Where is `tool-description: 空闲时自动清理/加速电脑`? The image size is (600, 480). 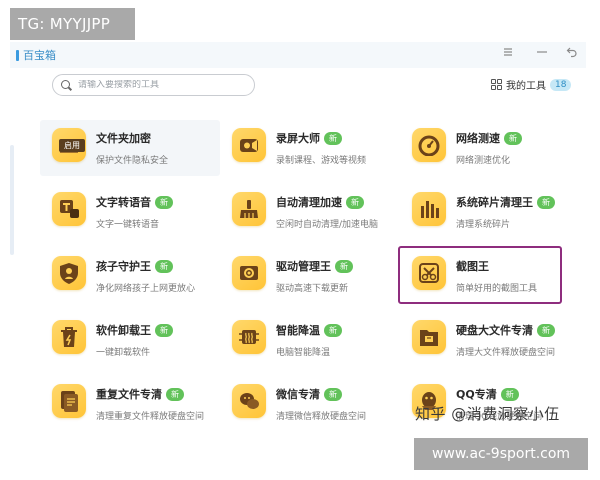 tool-description: 空闲时自动清理/加速电脑 is located at coordinates (327, 225).